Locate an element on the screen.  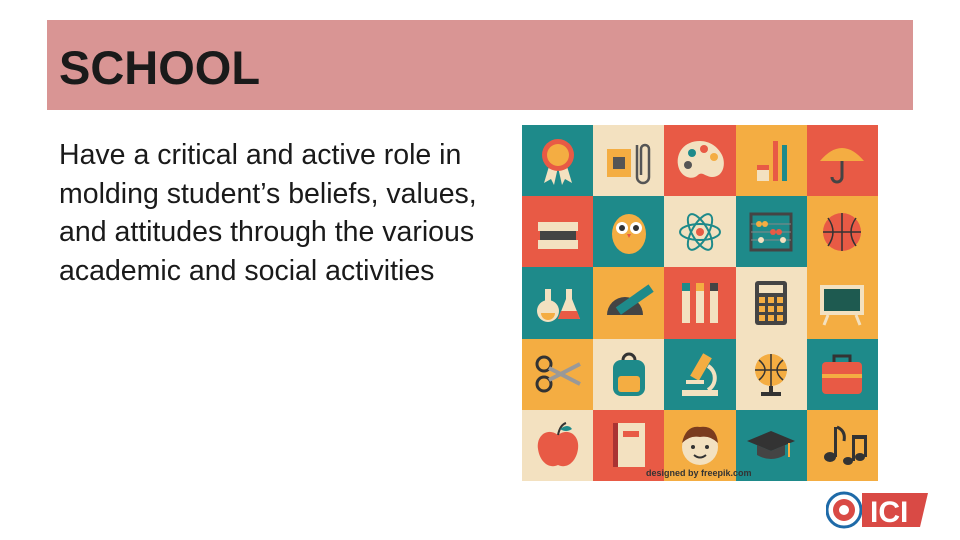
chalkboard-icon is located at coordinates (842, 303).